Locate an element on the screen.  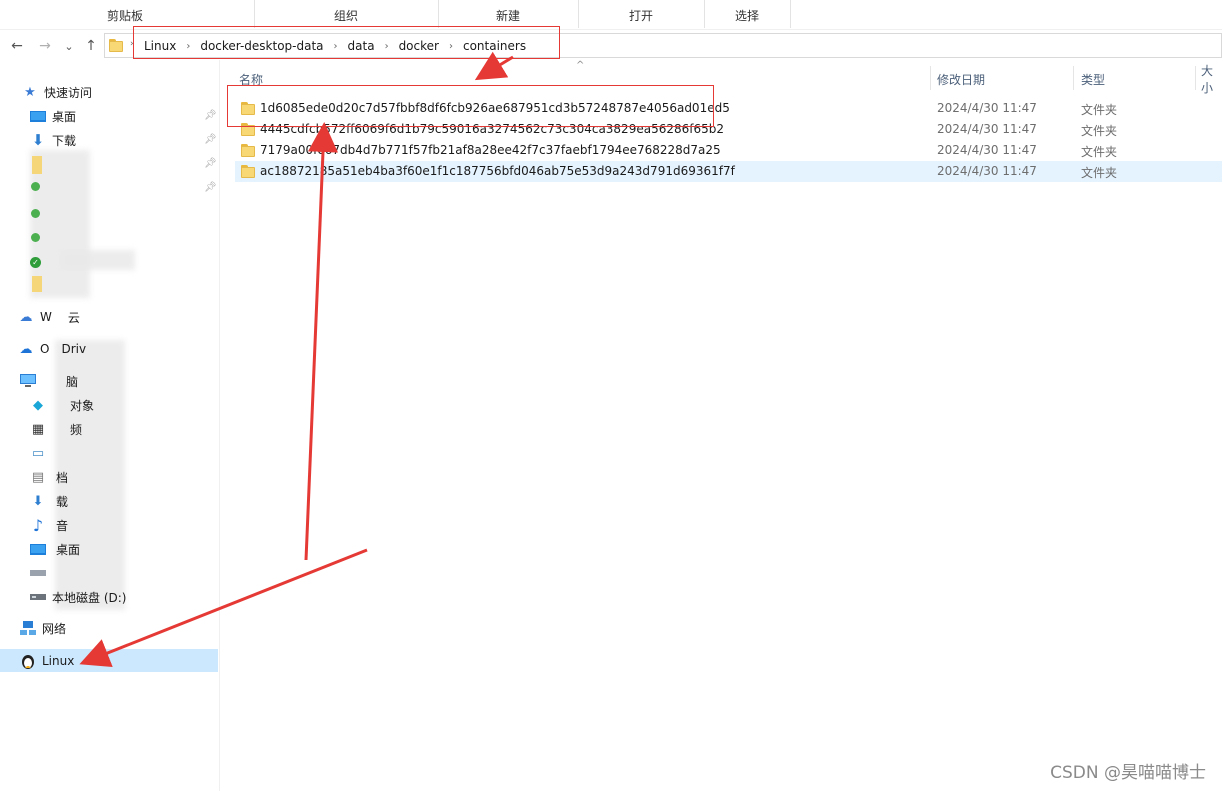
arrow-to-linux is located at coordinates (223, 608).